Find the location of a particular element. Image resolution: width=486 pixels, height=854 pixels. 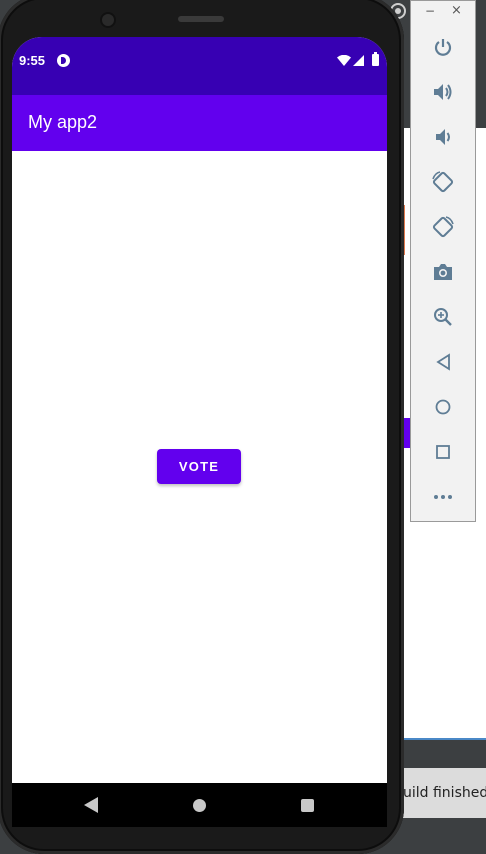

rotate-left-icon is located at coordinates (443, 182).